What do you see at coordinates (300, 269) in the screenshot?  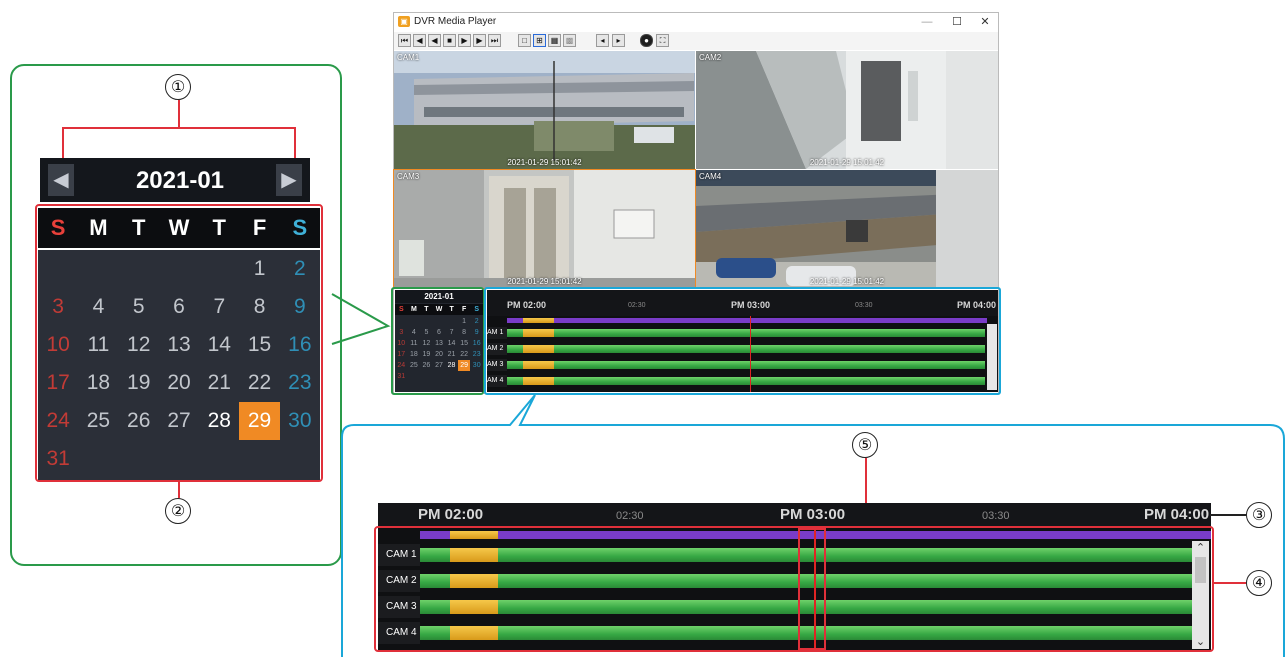 I see `calendar-day-cell: 2` at bounding box center [300, 269].